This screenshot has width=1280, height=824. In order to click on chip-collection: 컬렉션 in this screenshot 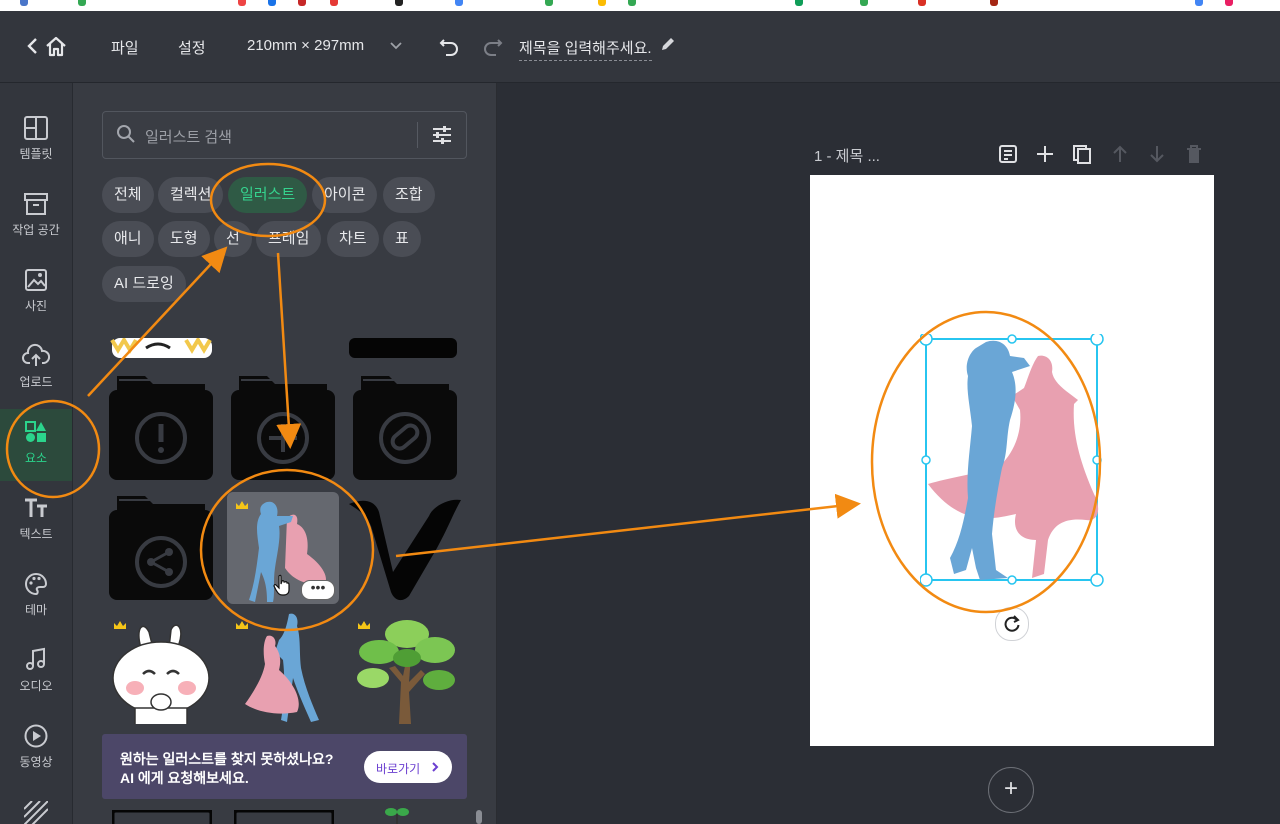, I will do `click(191, 195)`.